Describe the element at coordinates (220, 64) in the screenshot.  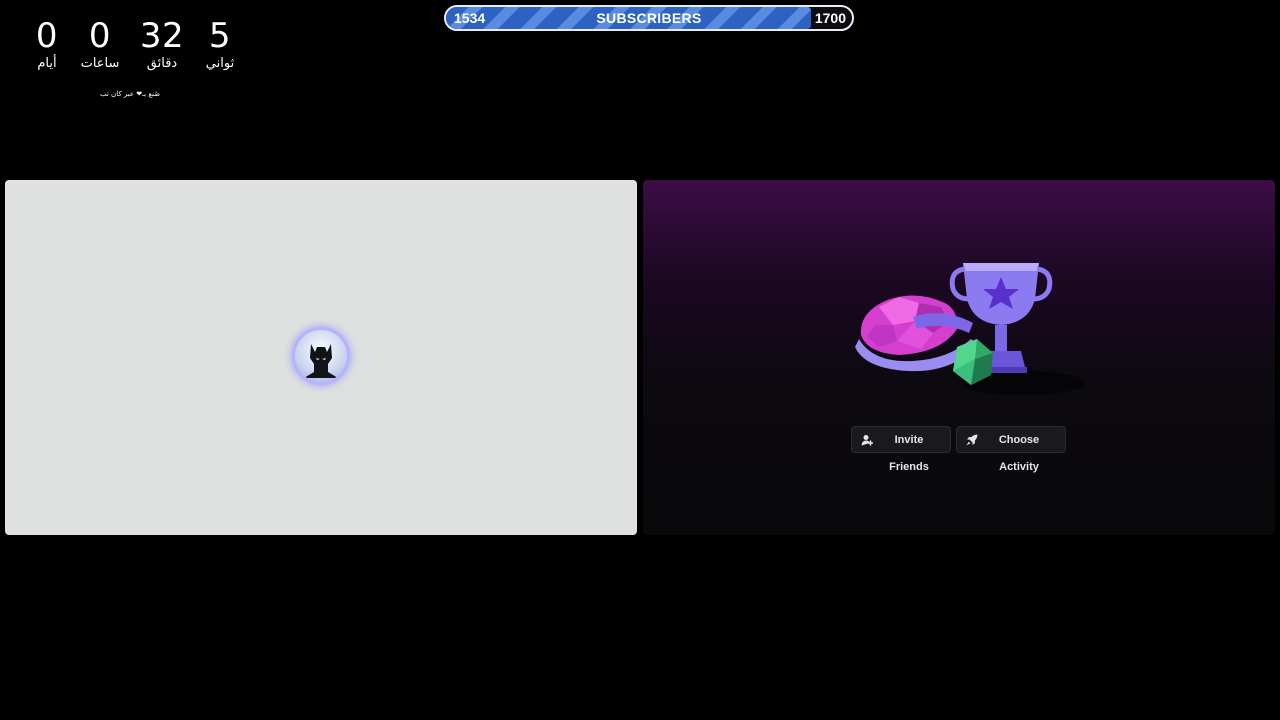
I see `seconds-label: ثواني` at that location.